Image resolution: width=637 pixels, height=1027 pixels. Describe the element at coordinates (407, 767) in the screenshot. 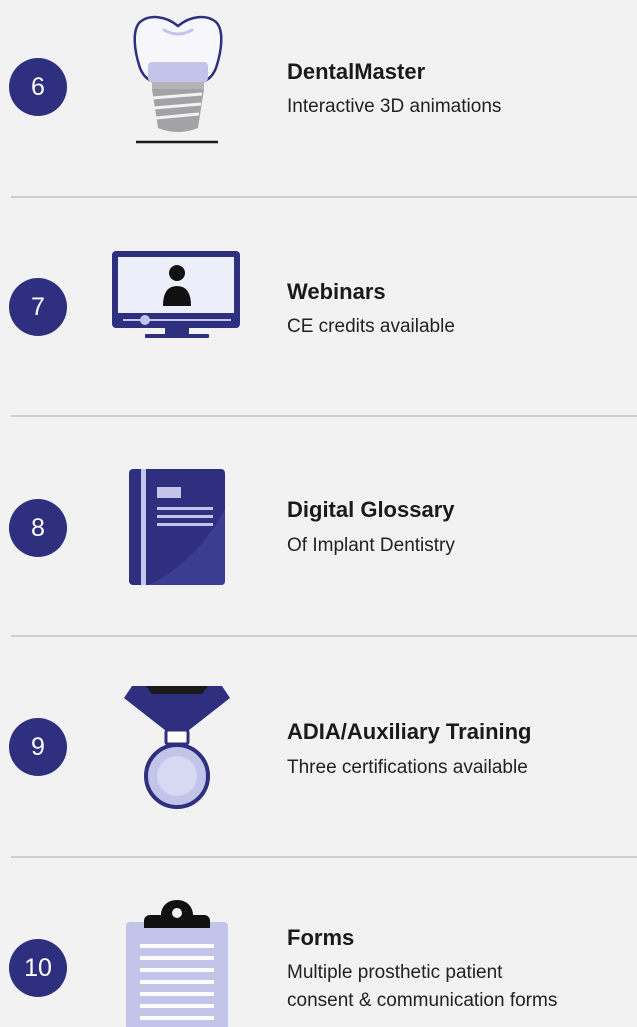

I see `item-subtitle: Three certifications available` at that location.